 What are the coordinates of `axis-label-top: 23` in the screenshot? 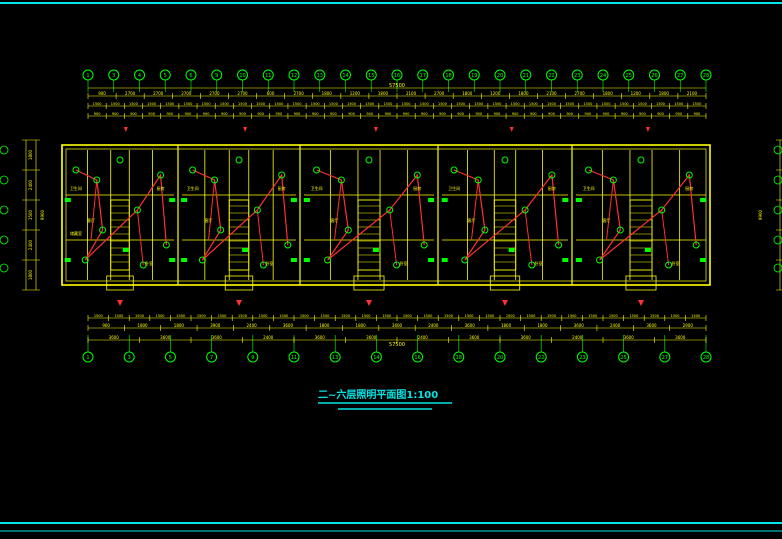 It's located at (577, 76).